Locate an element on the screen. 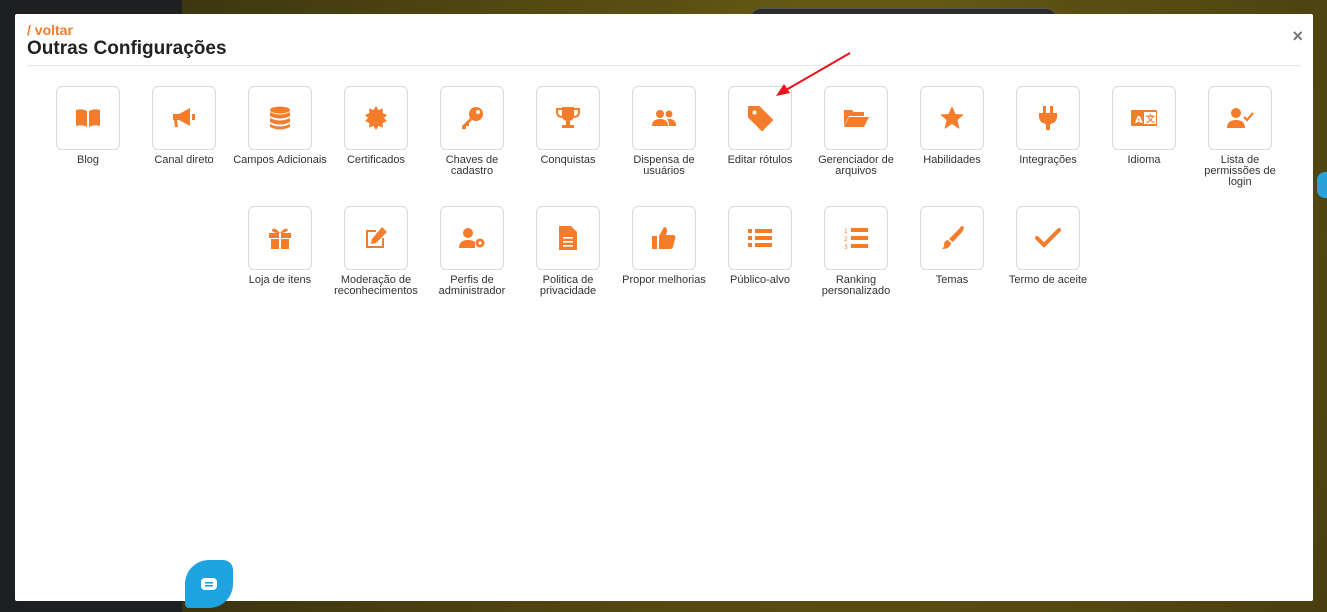  tile-label: Certificados is located at coordinates (376, 160).